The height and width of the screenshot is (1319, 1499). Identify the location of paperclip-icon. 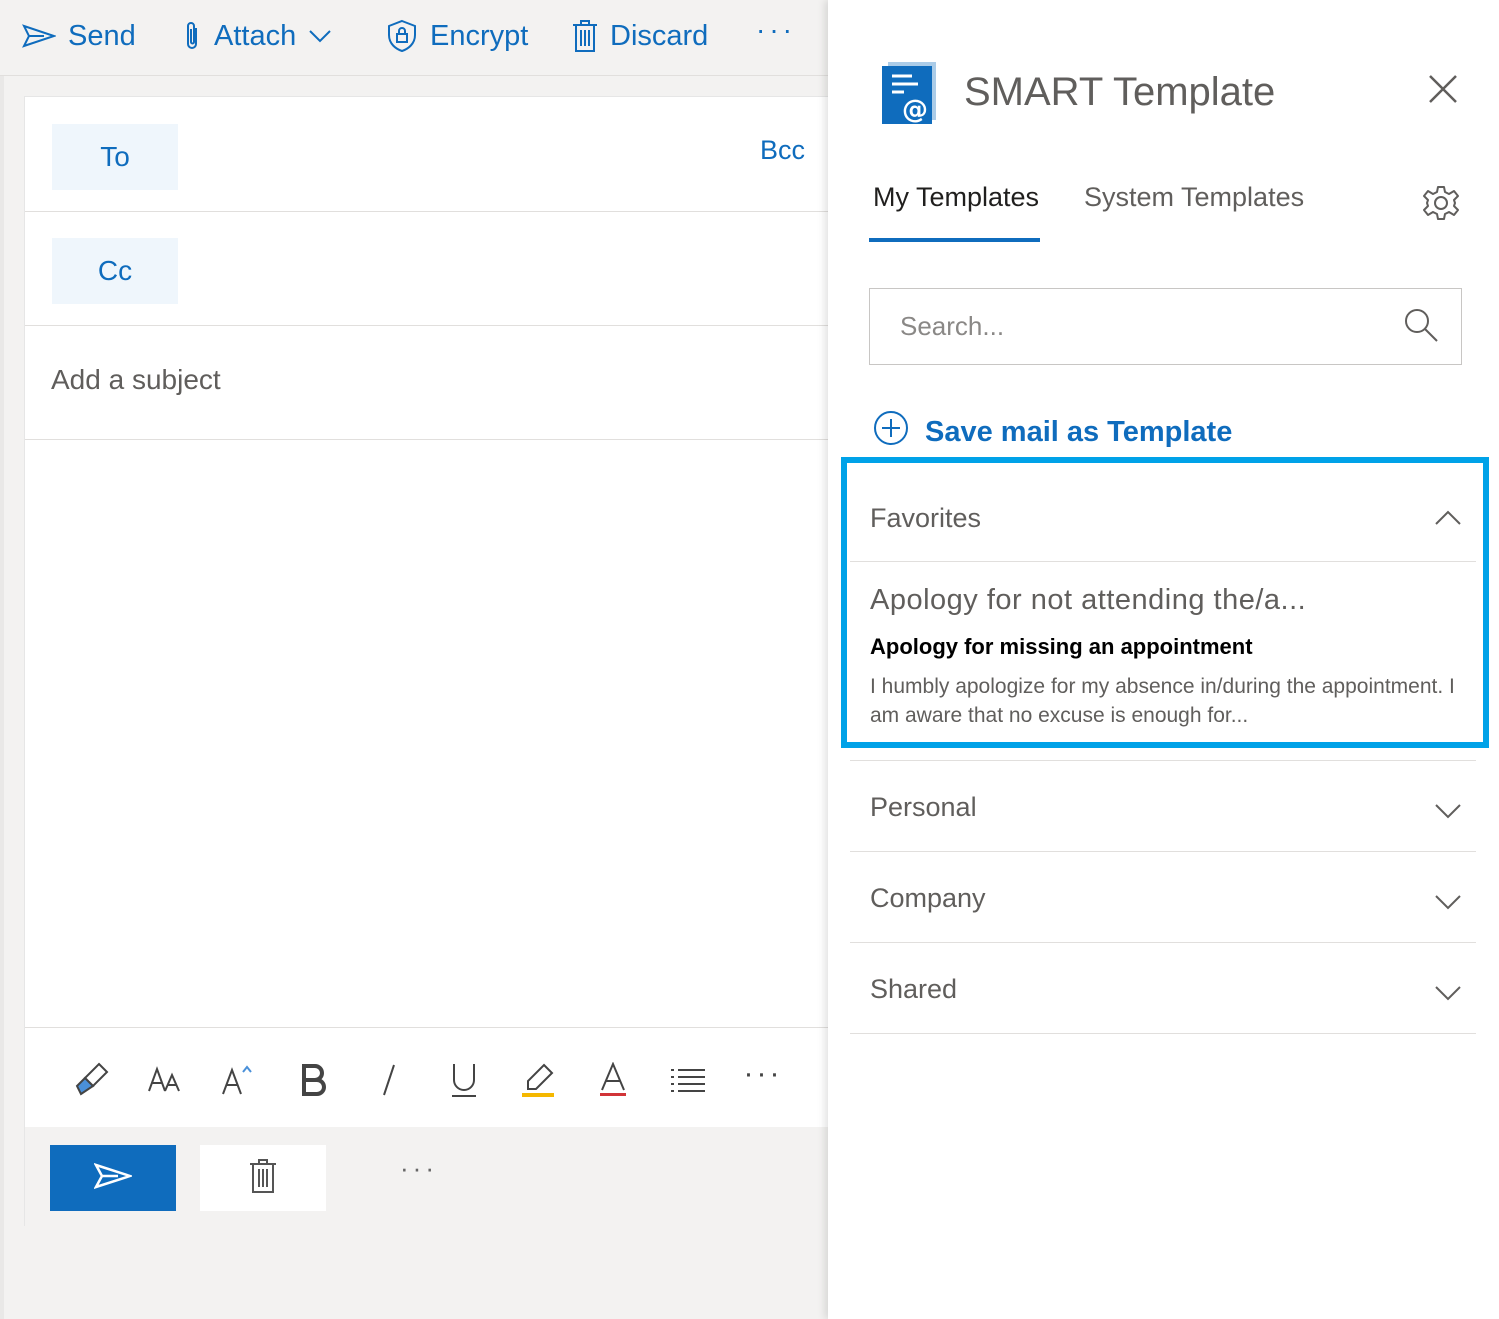
(192, 36).